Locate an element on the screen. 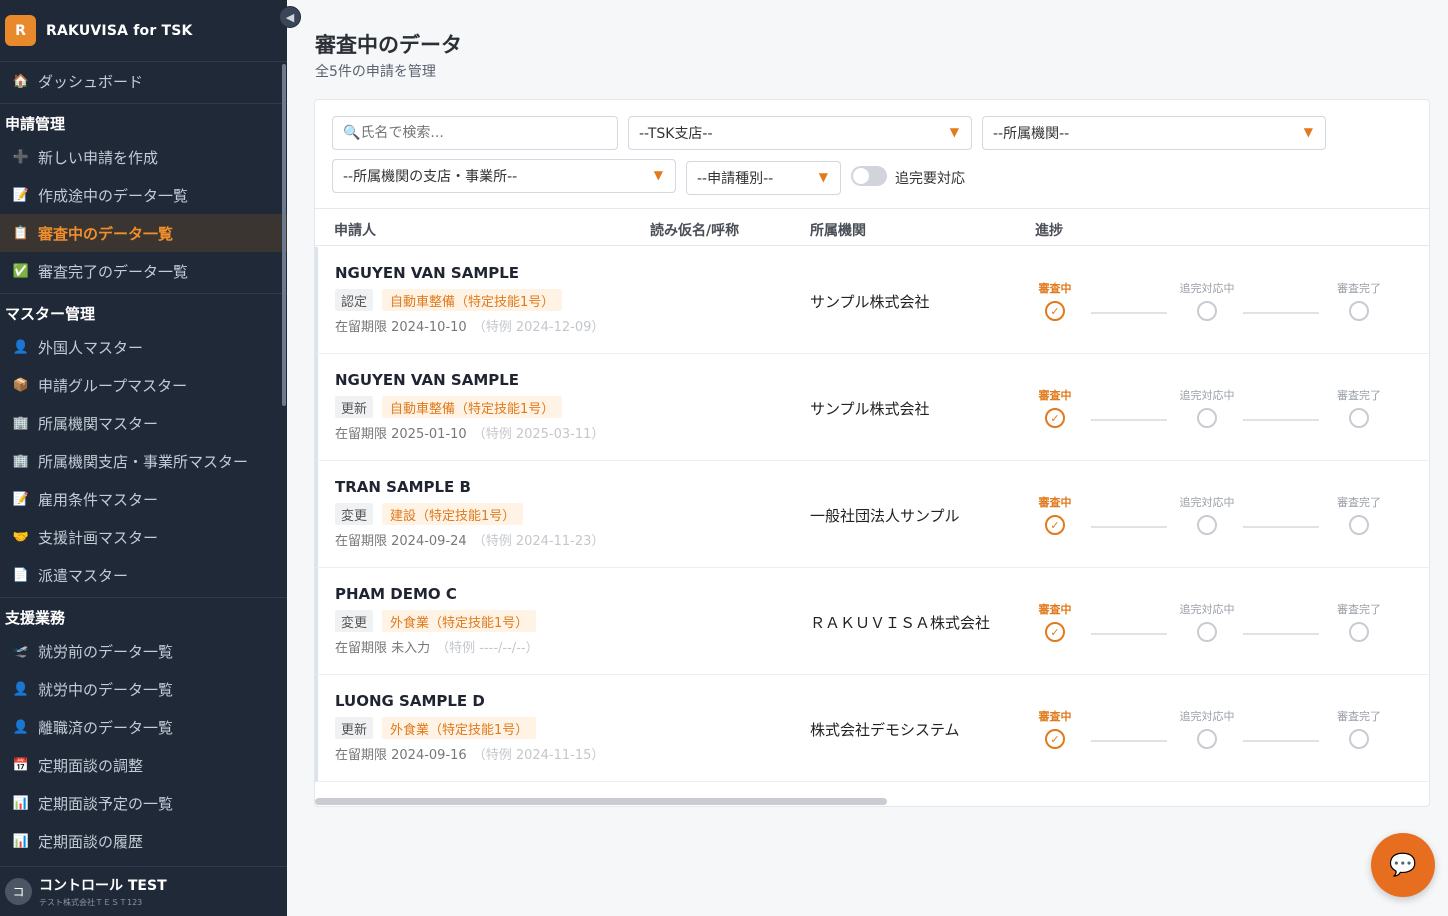 Image resolution: width=1448 pixels, height=916 pixels. sidebar-item-label: 就労前のデータ一覧 is located at coordinates (106, 651).